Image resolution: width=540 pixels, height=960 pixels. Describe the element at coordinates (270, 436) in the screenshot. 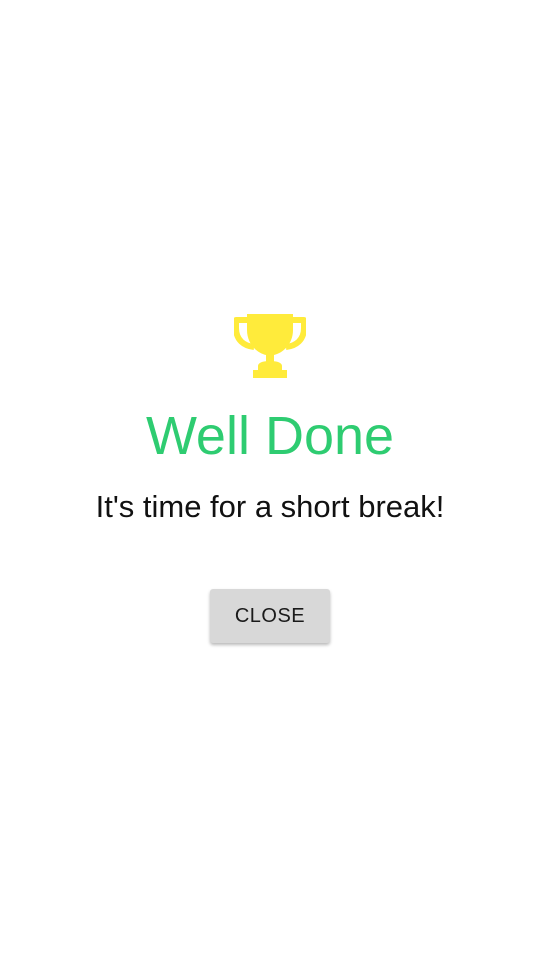

I see `dialog-title: Well Done` at that location.